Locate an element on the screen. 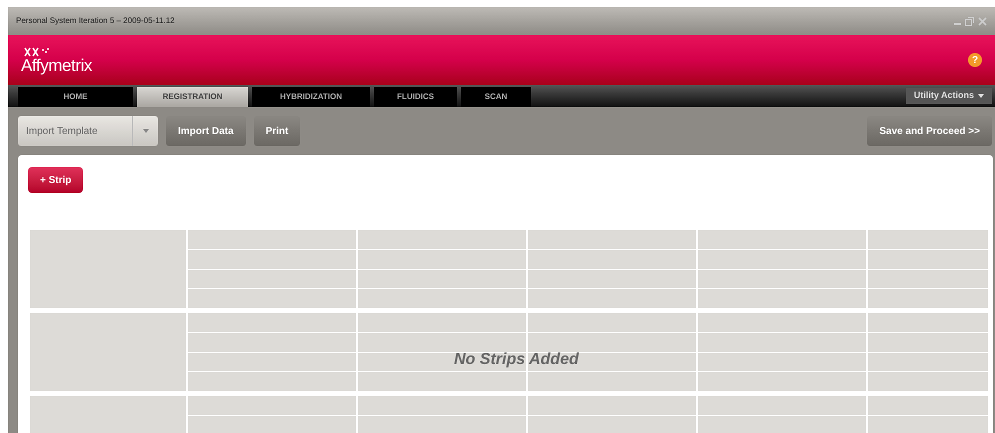  toolbar-button: Import Data is located at coordinates (206, 131).